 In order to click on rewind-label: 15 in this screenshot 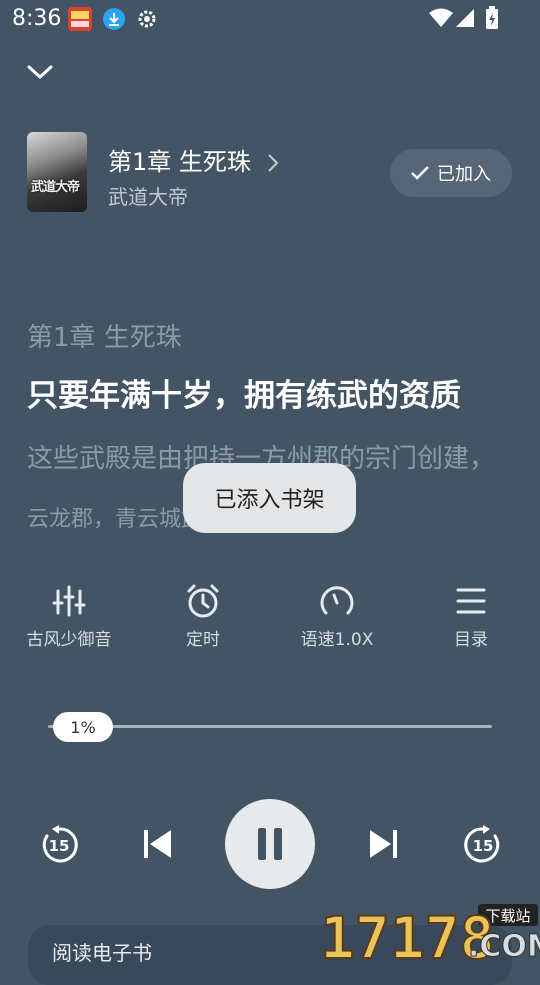, I will do `click(59, 846)`.